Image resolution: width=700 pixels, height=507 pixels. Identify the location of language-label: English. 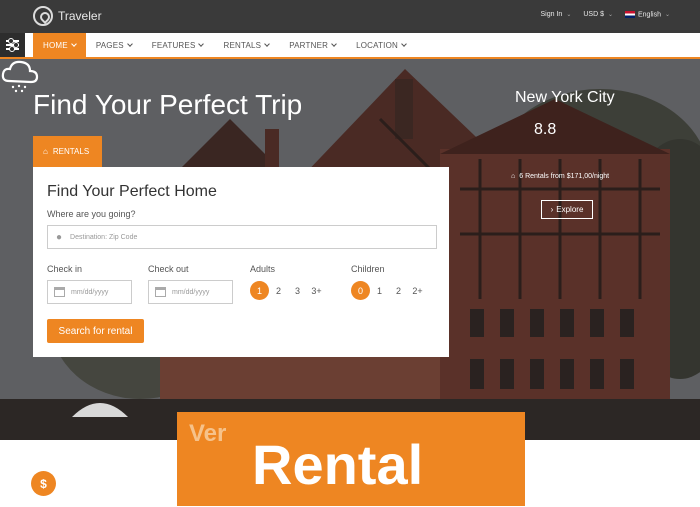
(649, 15).